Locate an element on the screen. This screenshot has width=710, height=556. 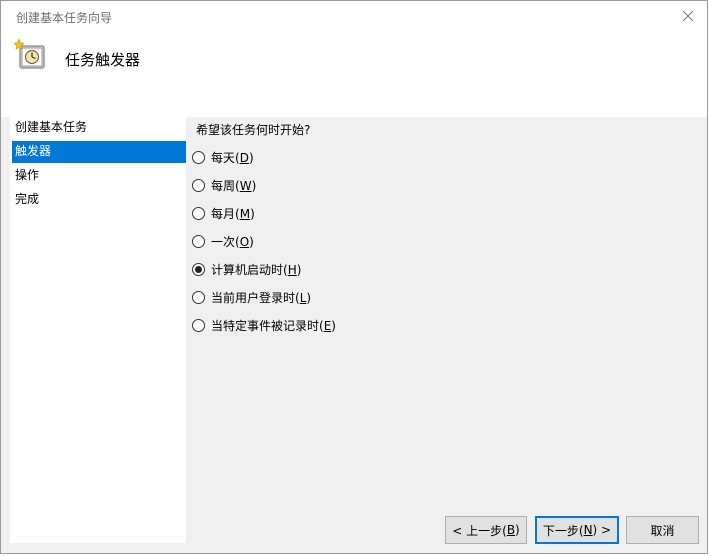
radio-label: 计算机启动时(H) is located at coordinates (256, 269).